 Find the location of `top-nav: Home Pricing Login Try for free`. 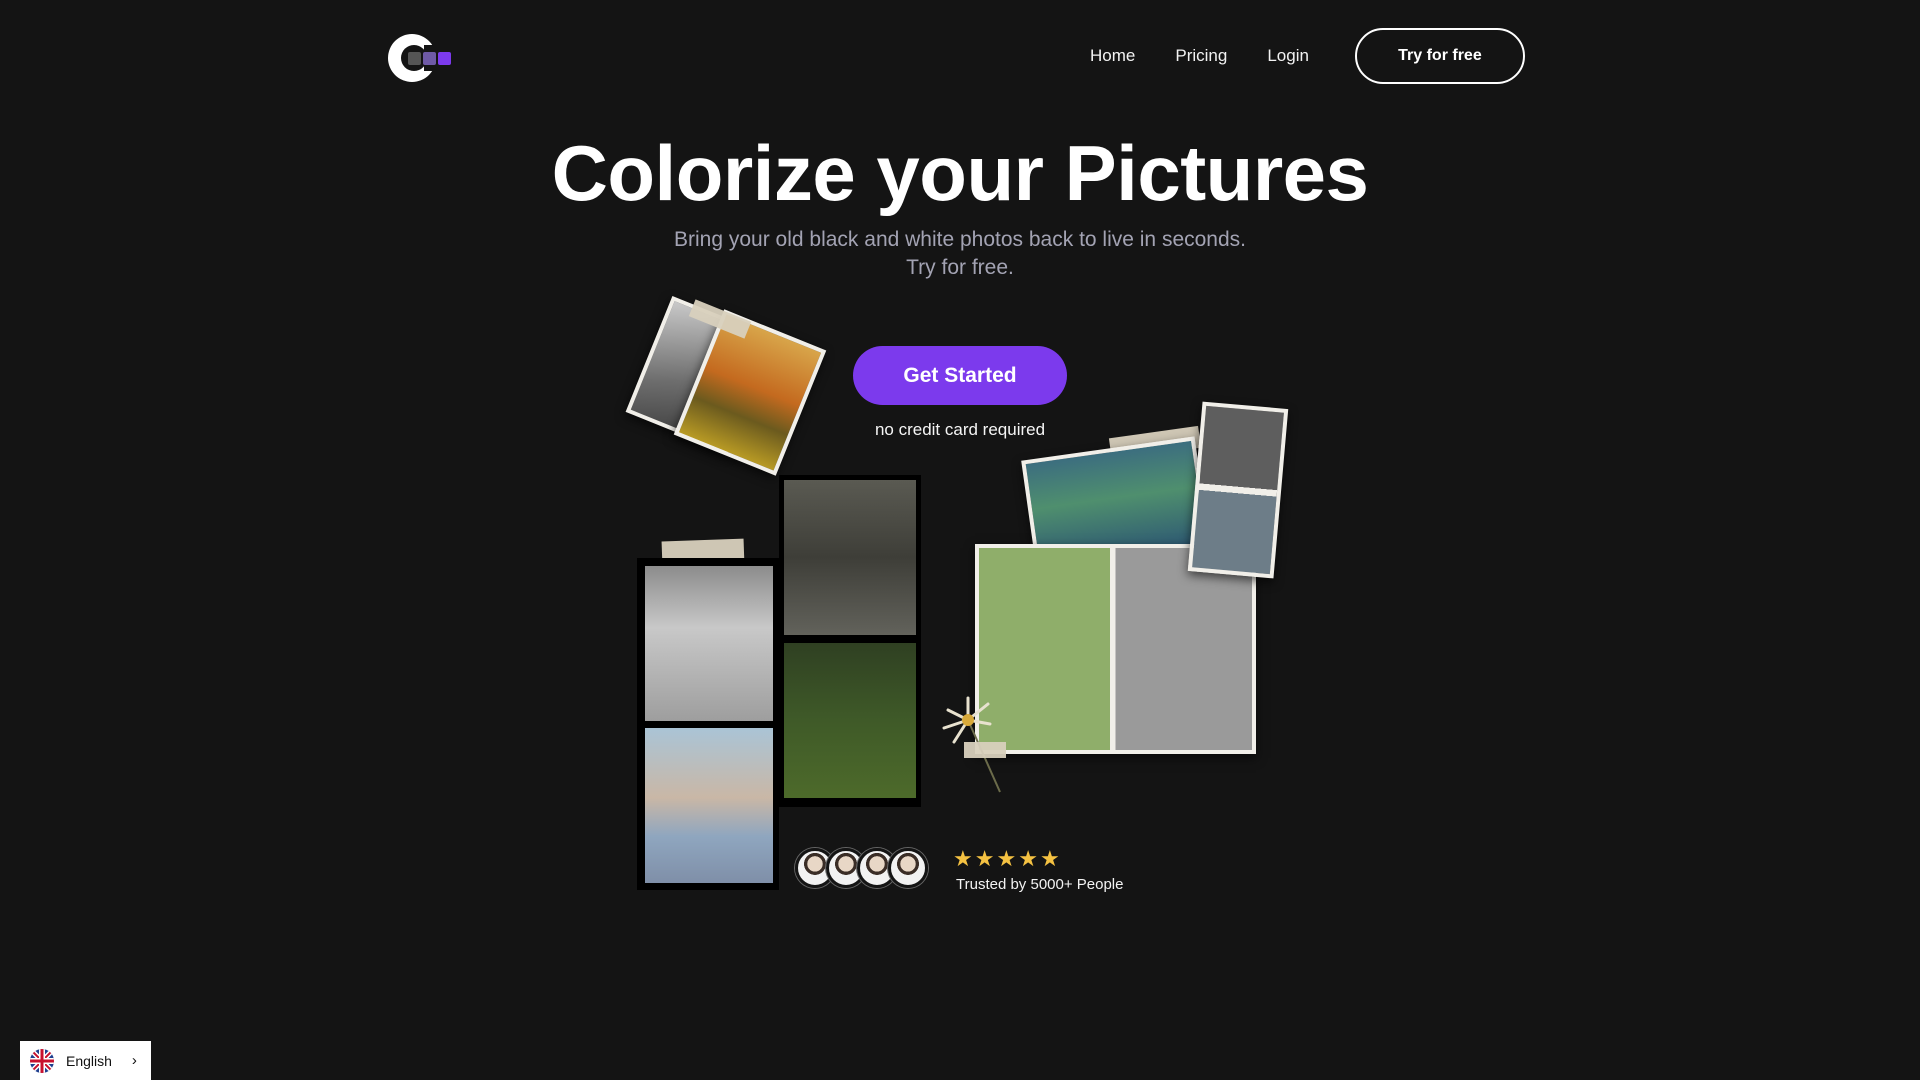

top-nav: Home Pricing Login Try for free is located at coordinates (1307, 56).